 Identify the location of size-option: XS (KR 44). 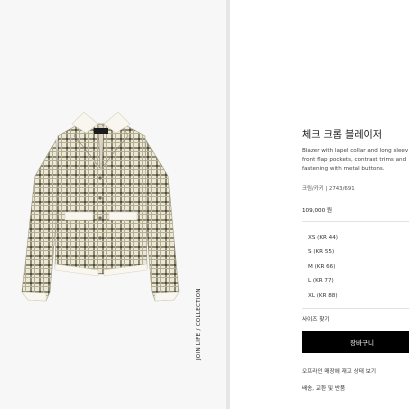
(323, 242).